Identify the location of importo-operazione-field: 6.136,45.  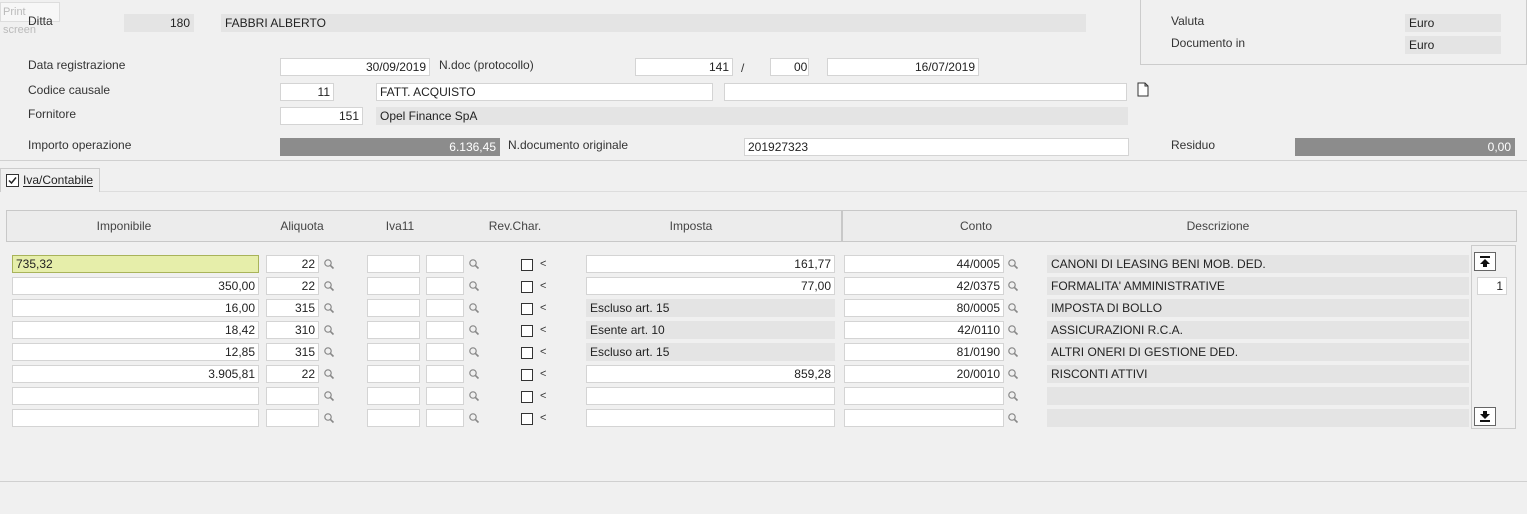
(390, 147).